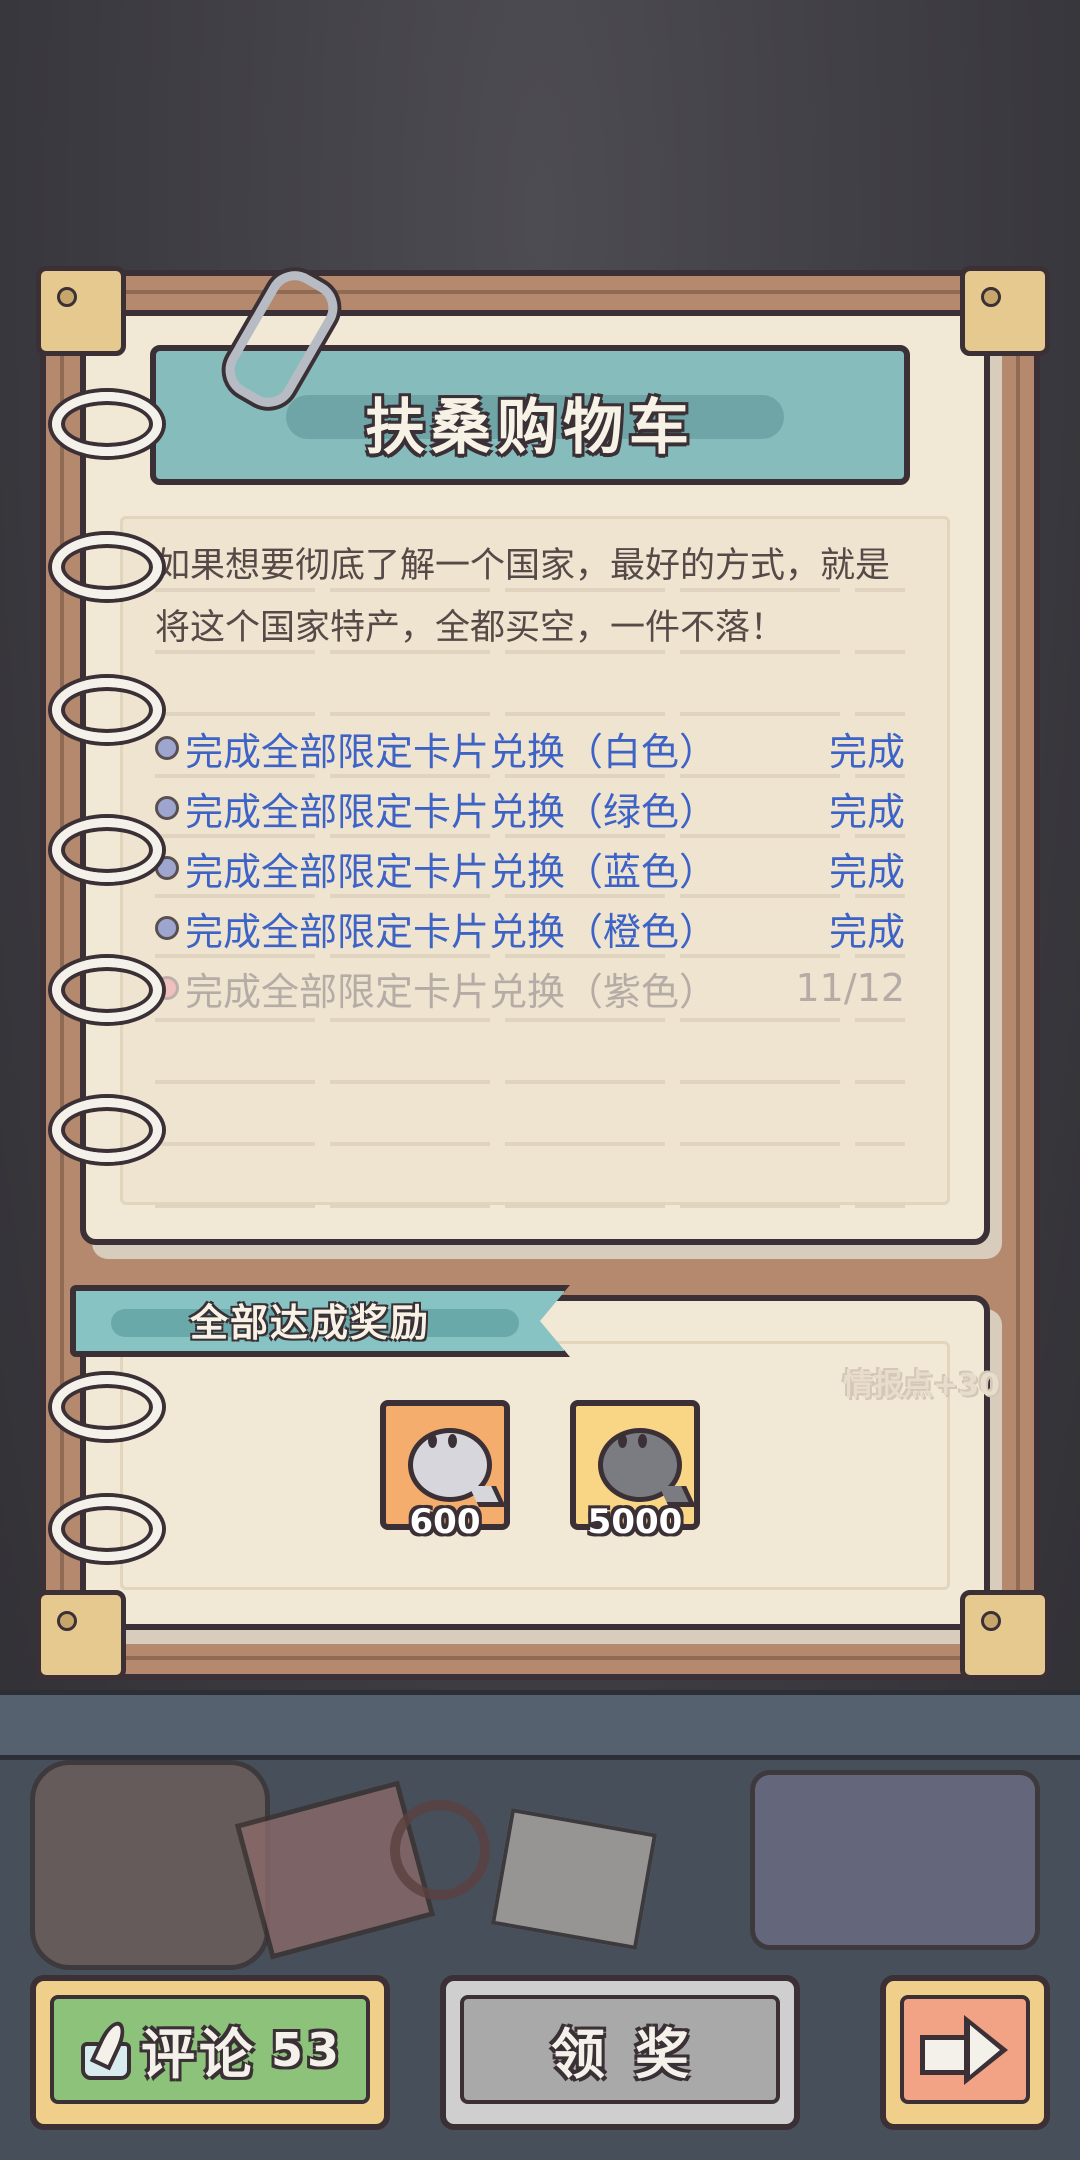 The width and height of the screenshot is (1080, 2160). What do you see at coordinates (451, 871) in the screenshot?
I see `task-label: 完成全部限定卡片兑换（蓝色）` at bounding box center [451, 871].